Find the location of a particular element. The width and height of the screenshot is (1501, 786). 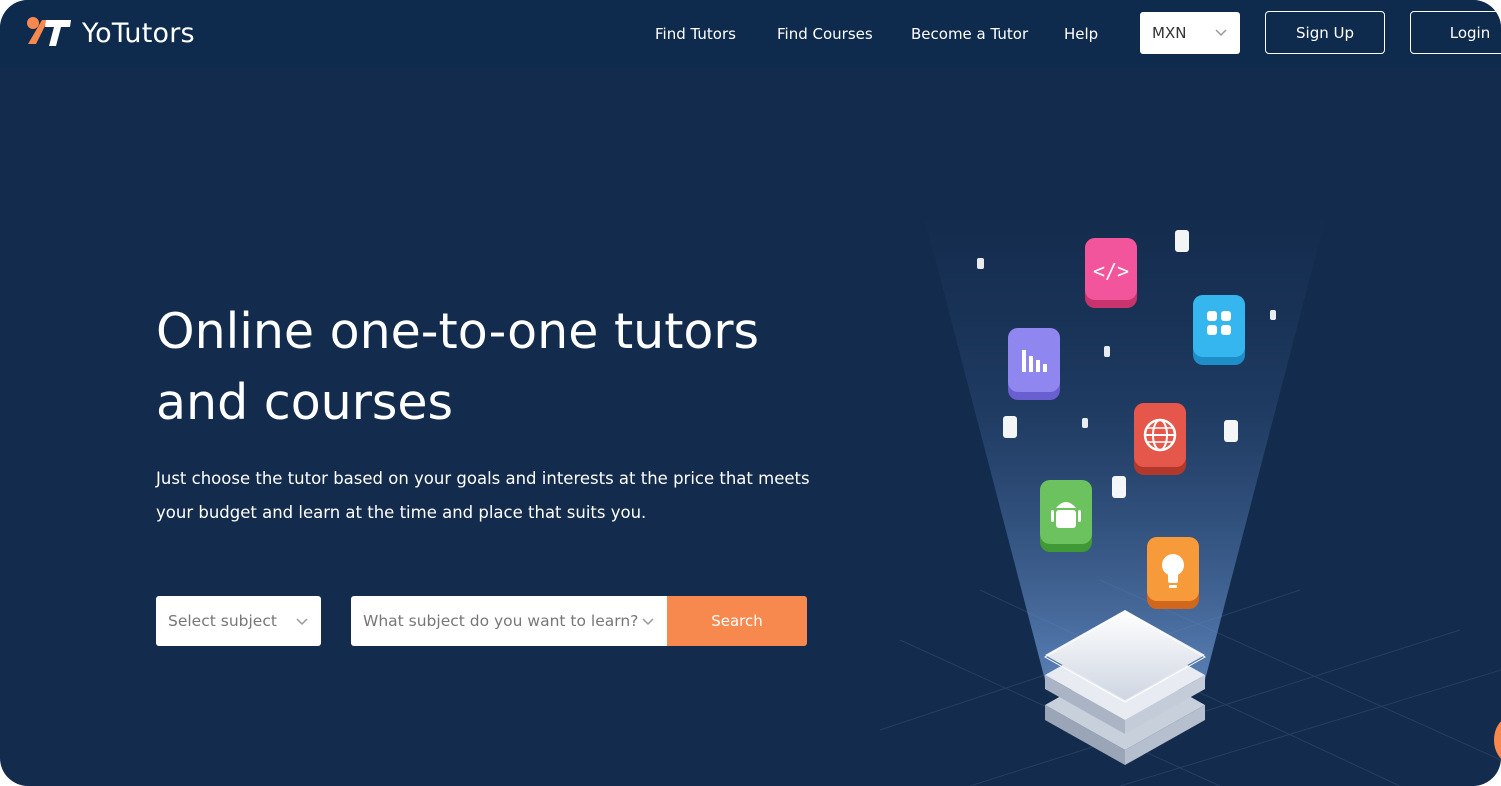

nav-find-courses: Find Courses is located at coordinates (825, 34).